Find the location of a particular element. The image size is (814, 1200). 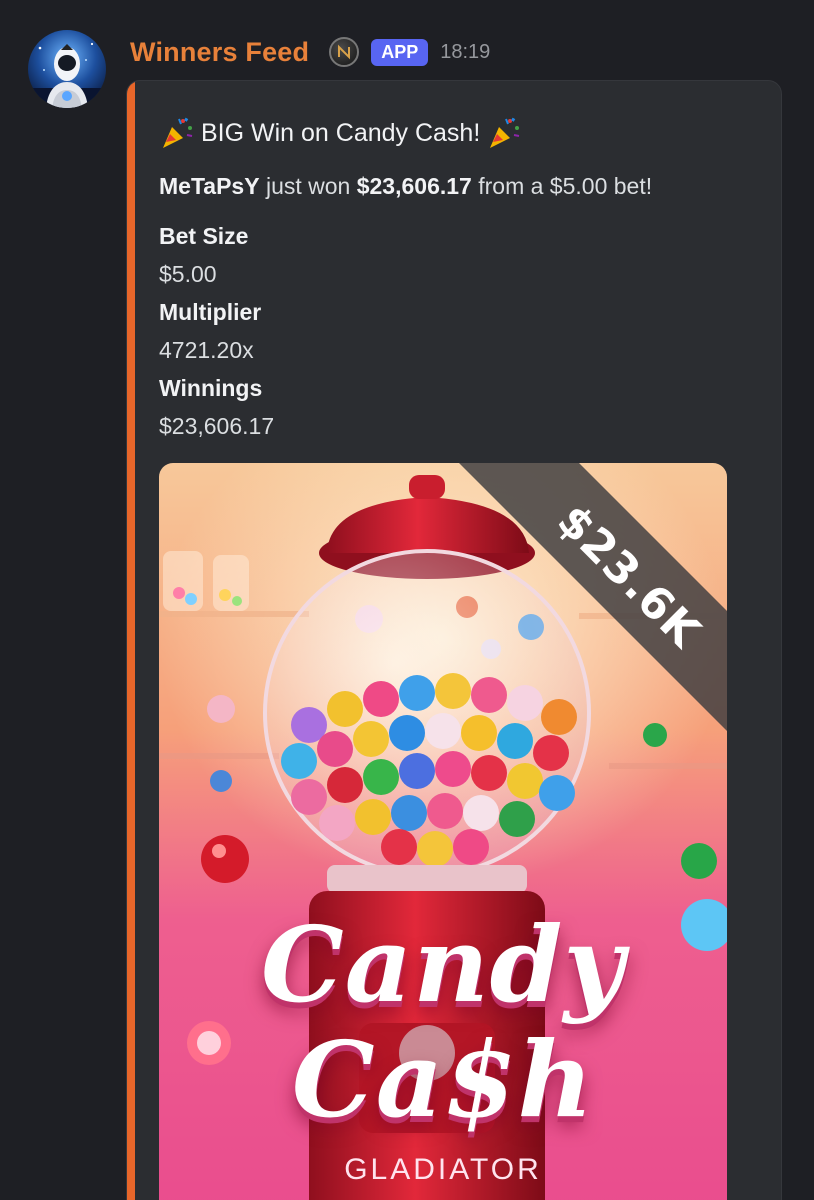

author-avatar is located at coordinates (67, 69).